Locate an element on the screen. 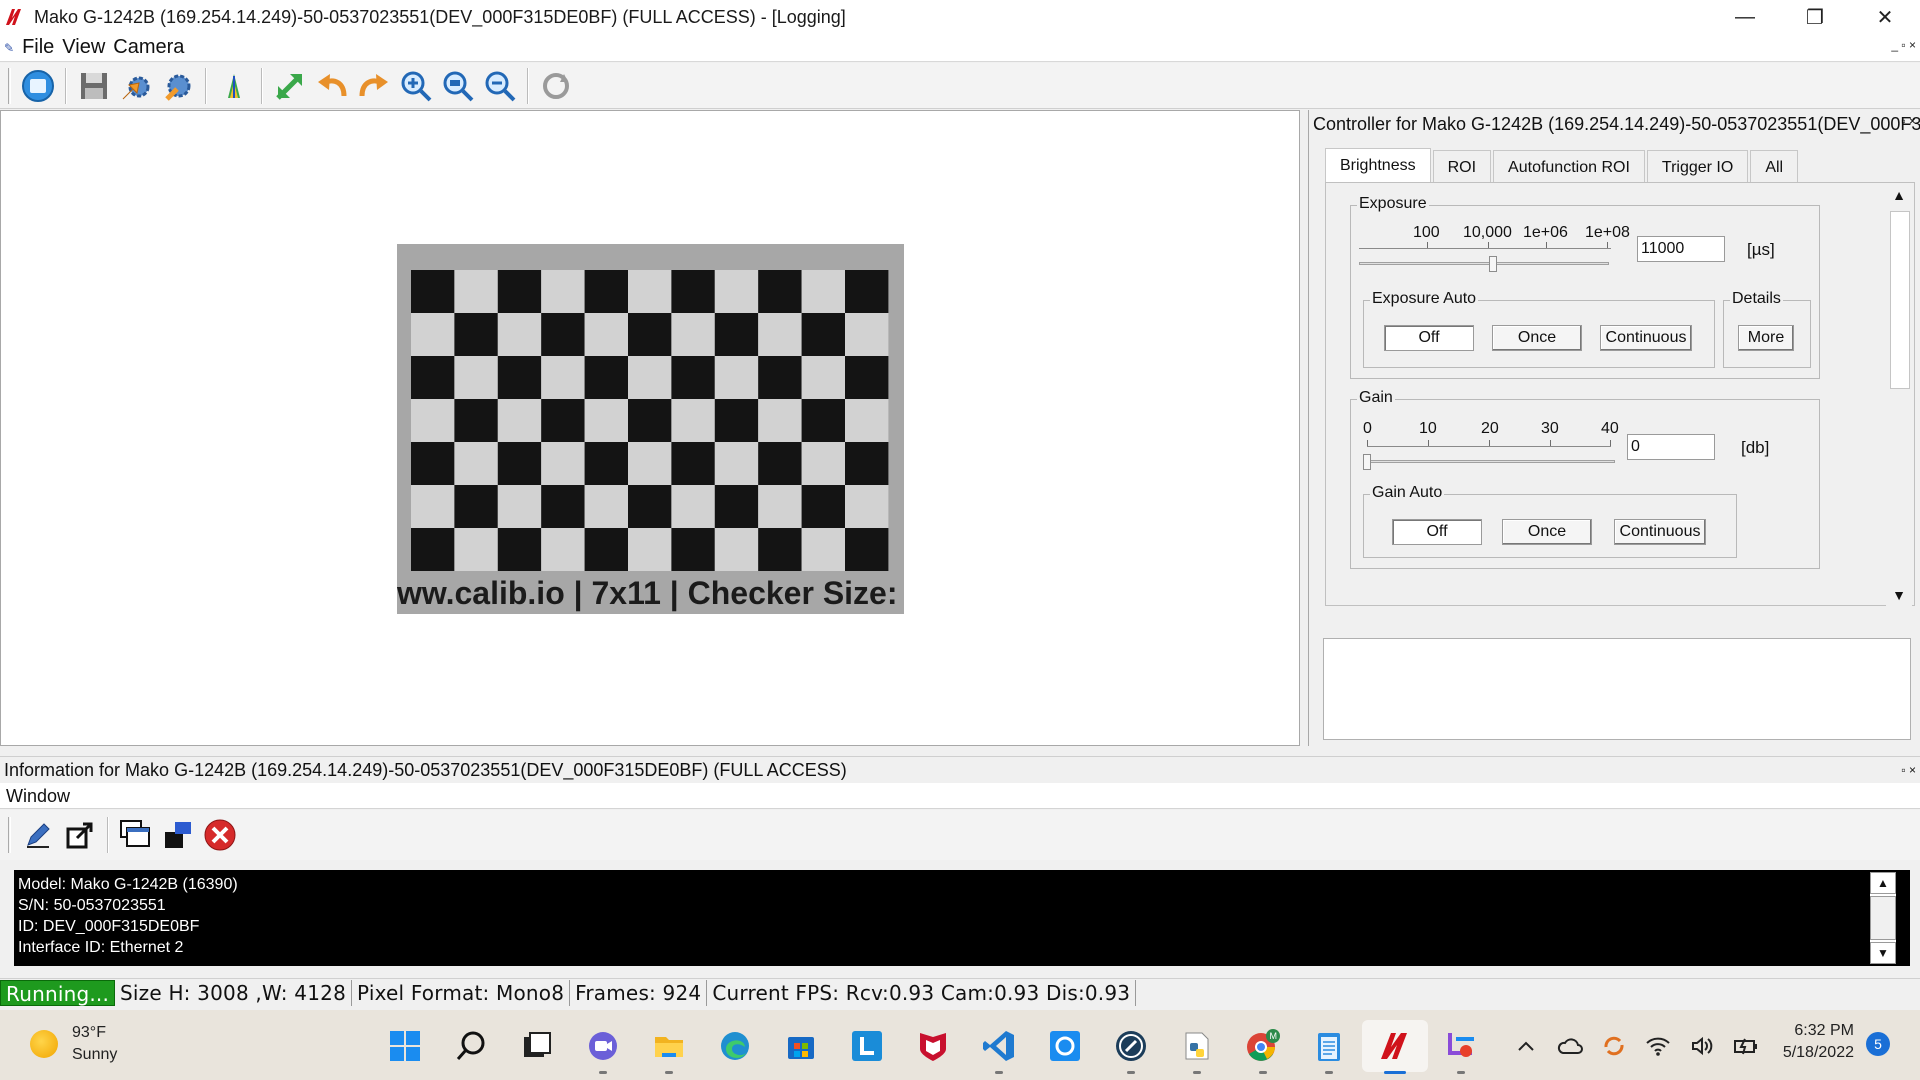 Image resolution: width=1920 pixels, height=1080 pixels. gain-slider-thumb is located at coordinates (1367, 462).